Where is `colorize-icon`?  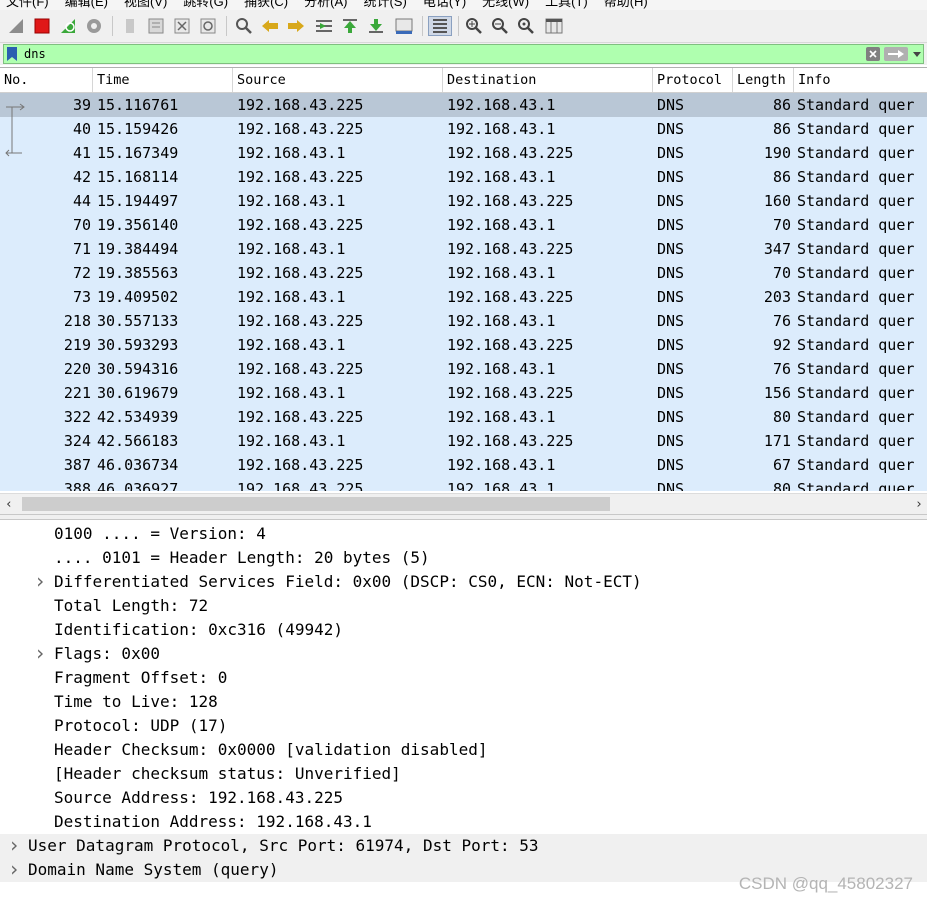
colorize-icon is located at coordinates (440, 26).